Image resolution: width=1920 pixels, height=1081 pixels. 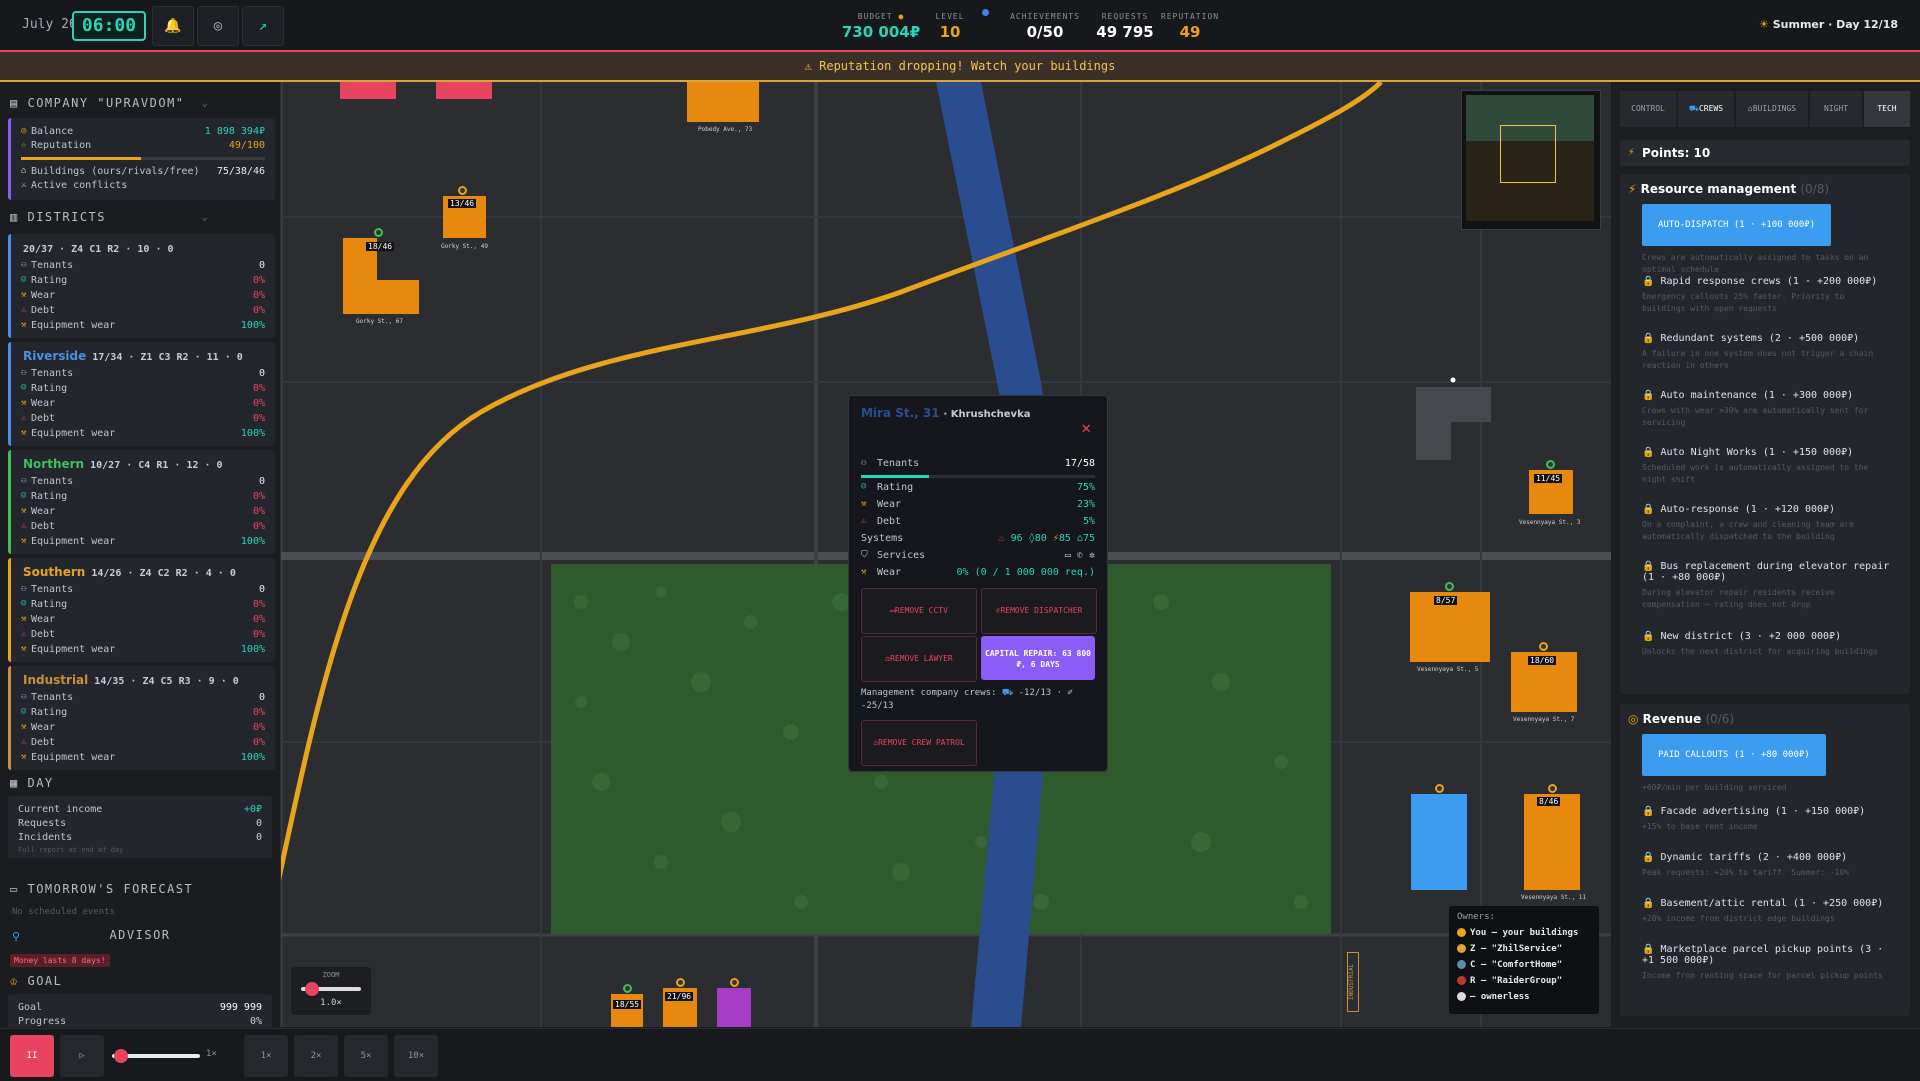 What do you see at coordinates (258, 742) in the screenshot?
I see `district-debt-value: 0%` at bounding box center [258, 742].